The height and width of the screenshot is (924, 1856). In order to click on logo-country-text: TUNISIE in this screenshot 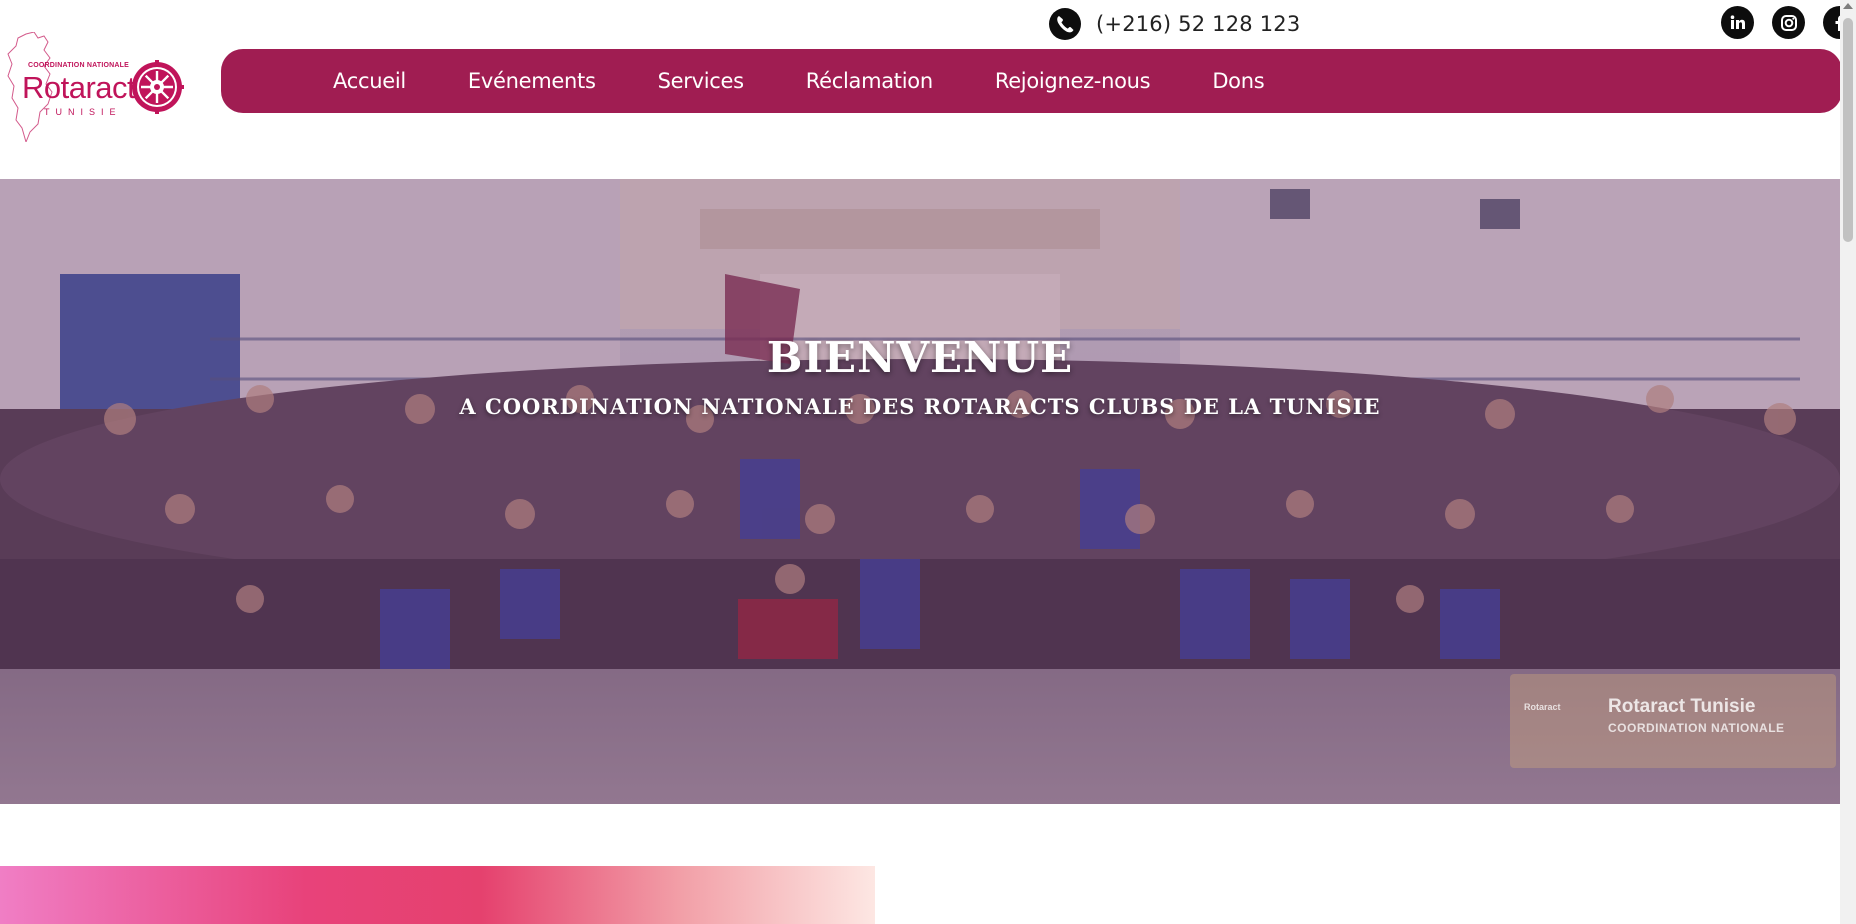, I will do `click(83, 112)`.